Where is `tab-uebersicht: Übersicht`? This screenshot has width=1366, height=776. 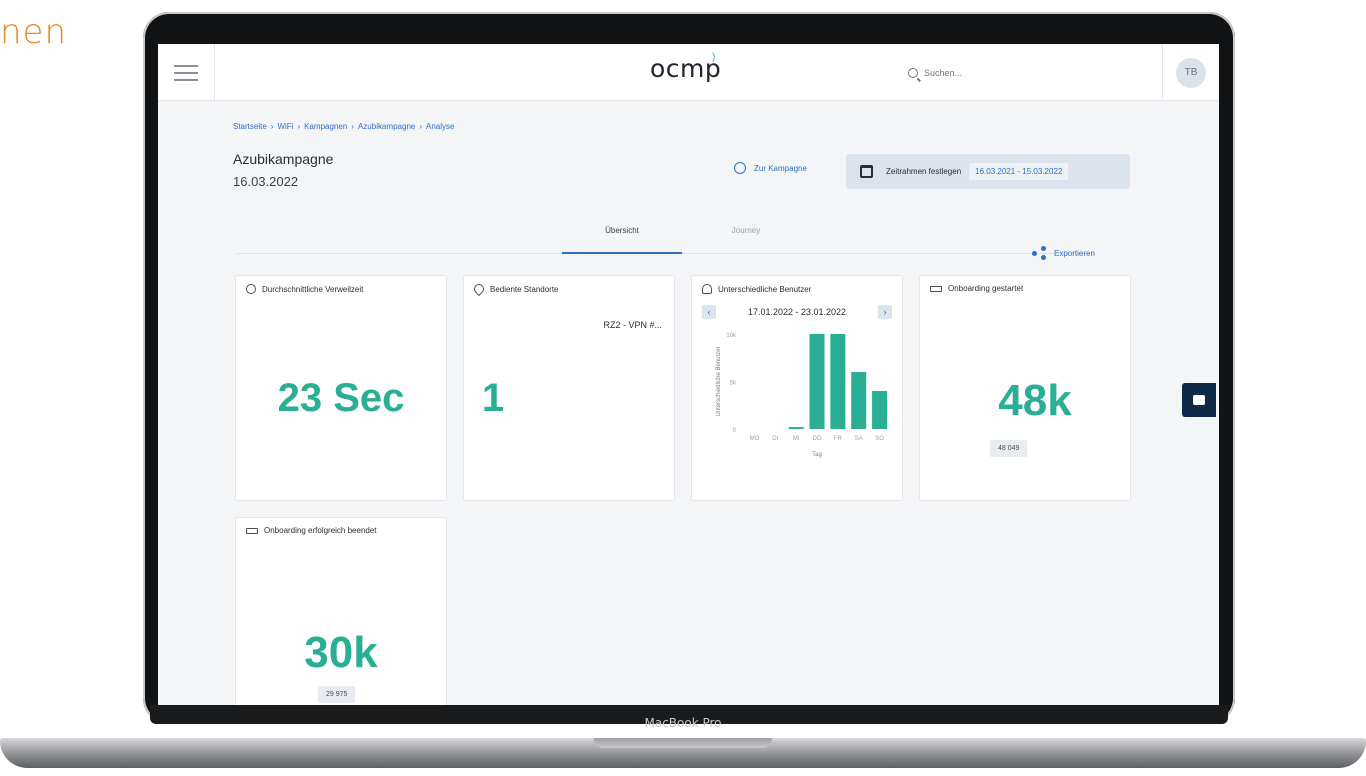 tab-uebersicht: Übersicht is located at coordinates (622, 239).